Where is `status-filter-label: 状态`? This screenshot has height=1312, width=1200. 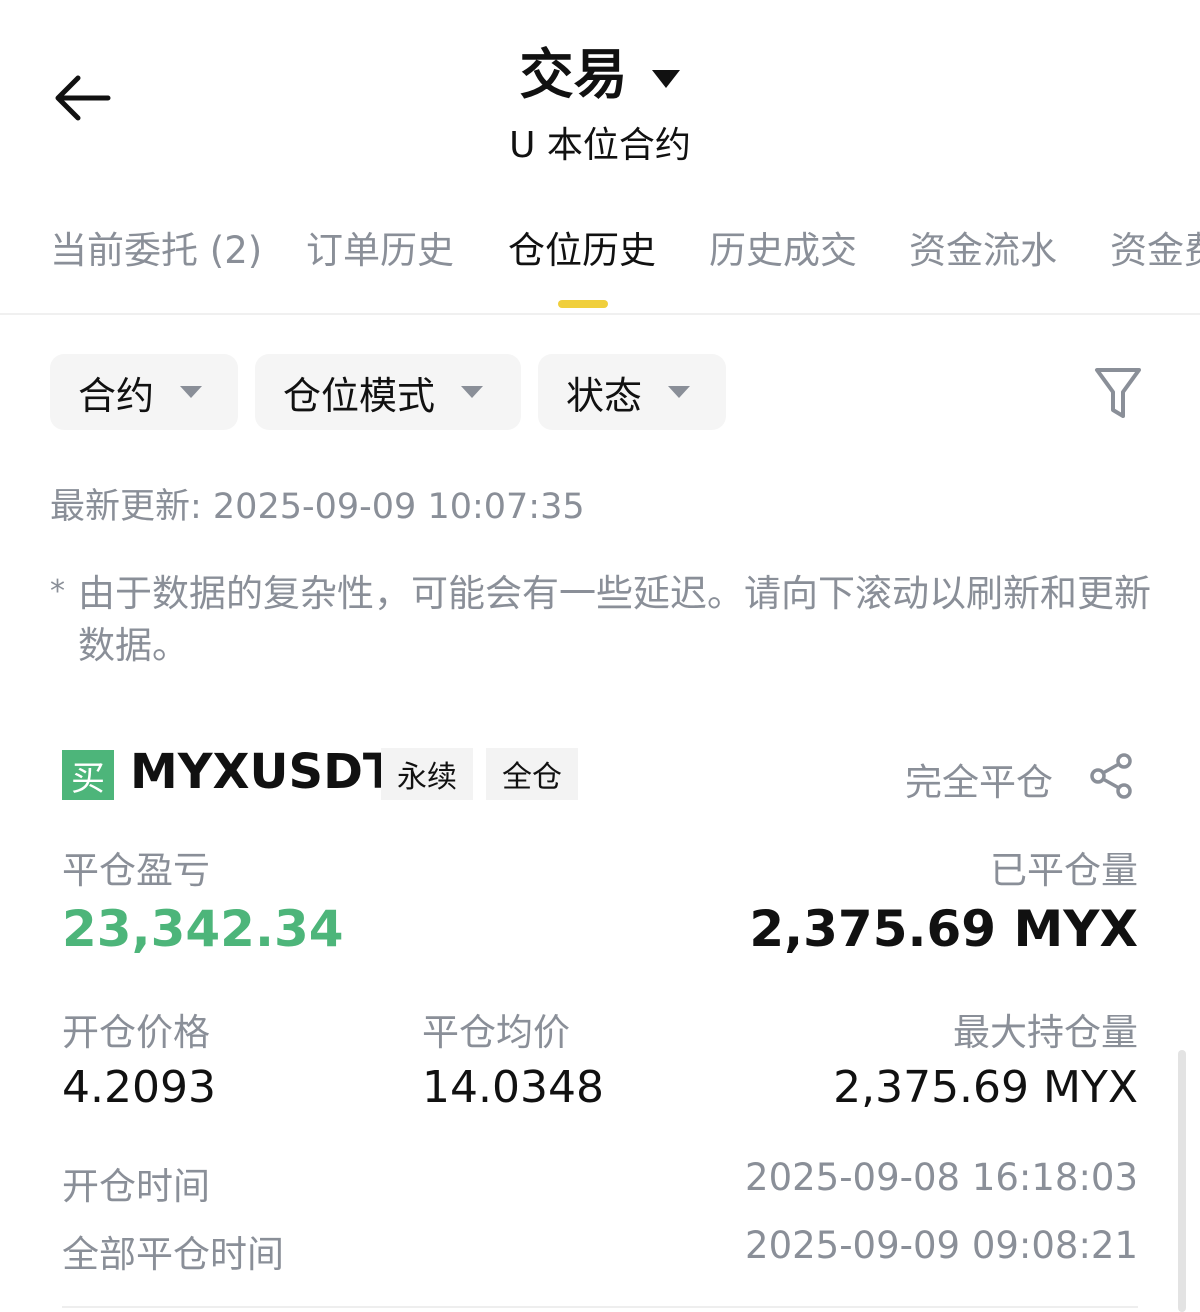 status-filter-label: 状态 is located at coordinates (604, 395).